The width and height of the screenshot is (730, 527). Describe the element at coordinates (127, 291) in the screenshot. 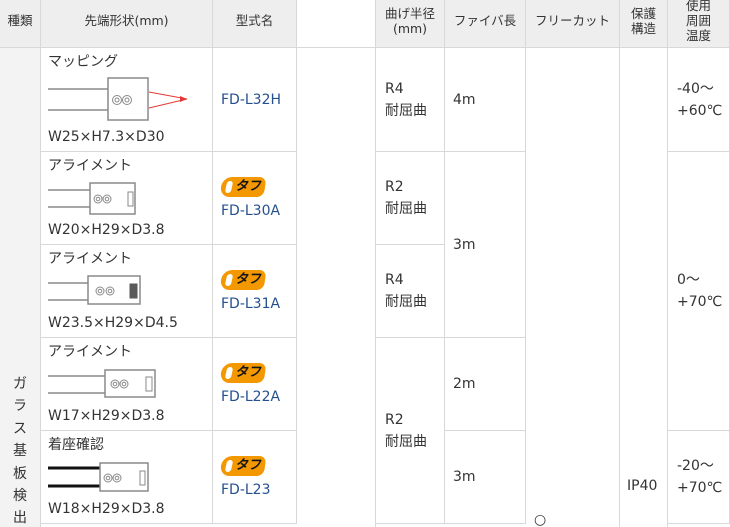

I see `tip-shape-cell: アライメント W23.5×H29×D4.5` at that location.